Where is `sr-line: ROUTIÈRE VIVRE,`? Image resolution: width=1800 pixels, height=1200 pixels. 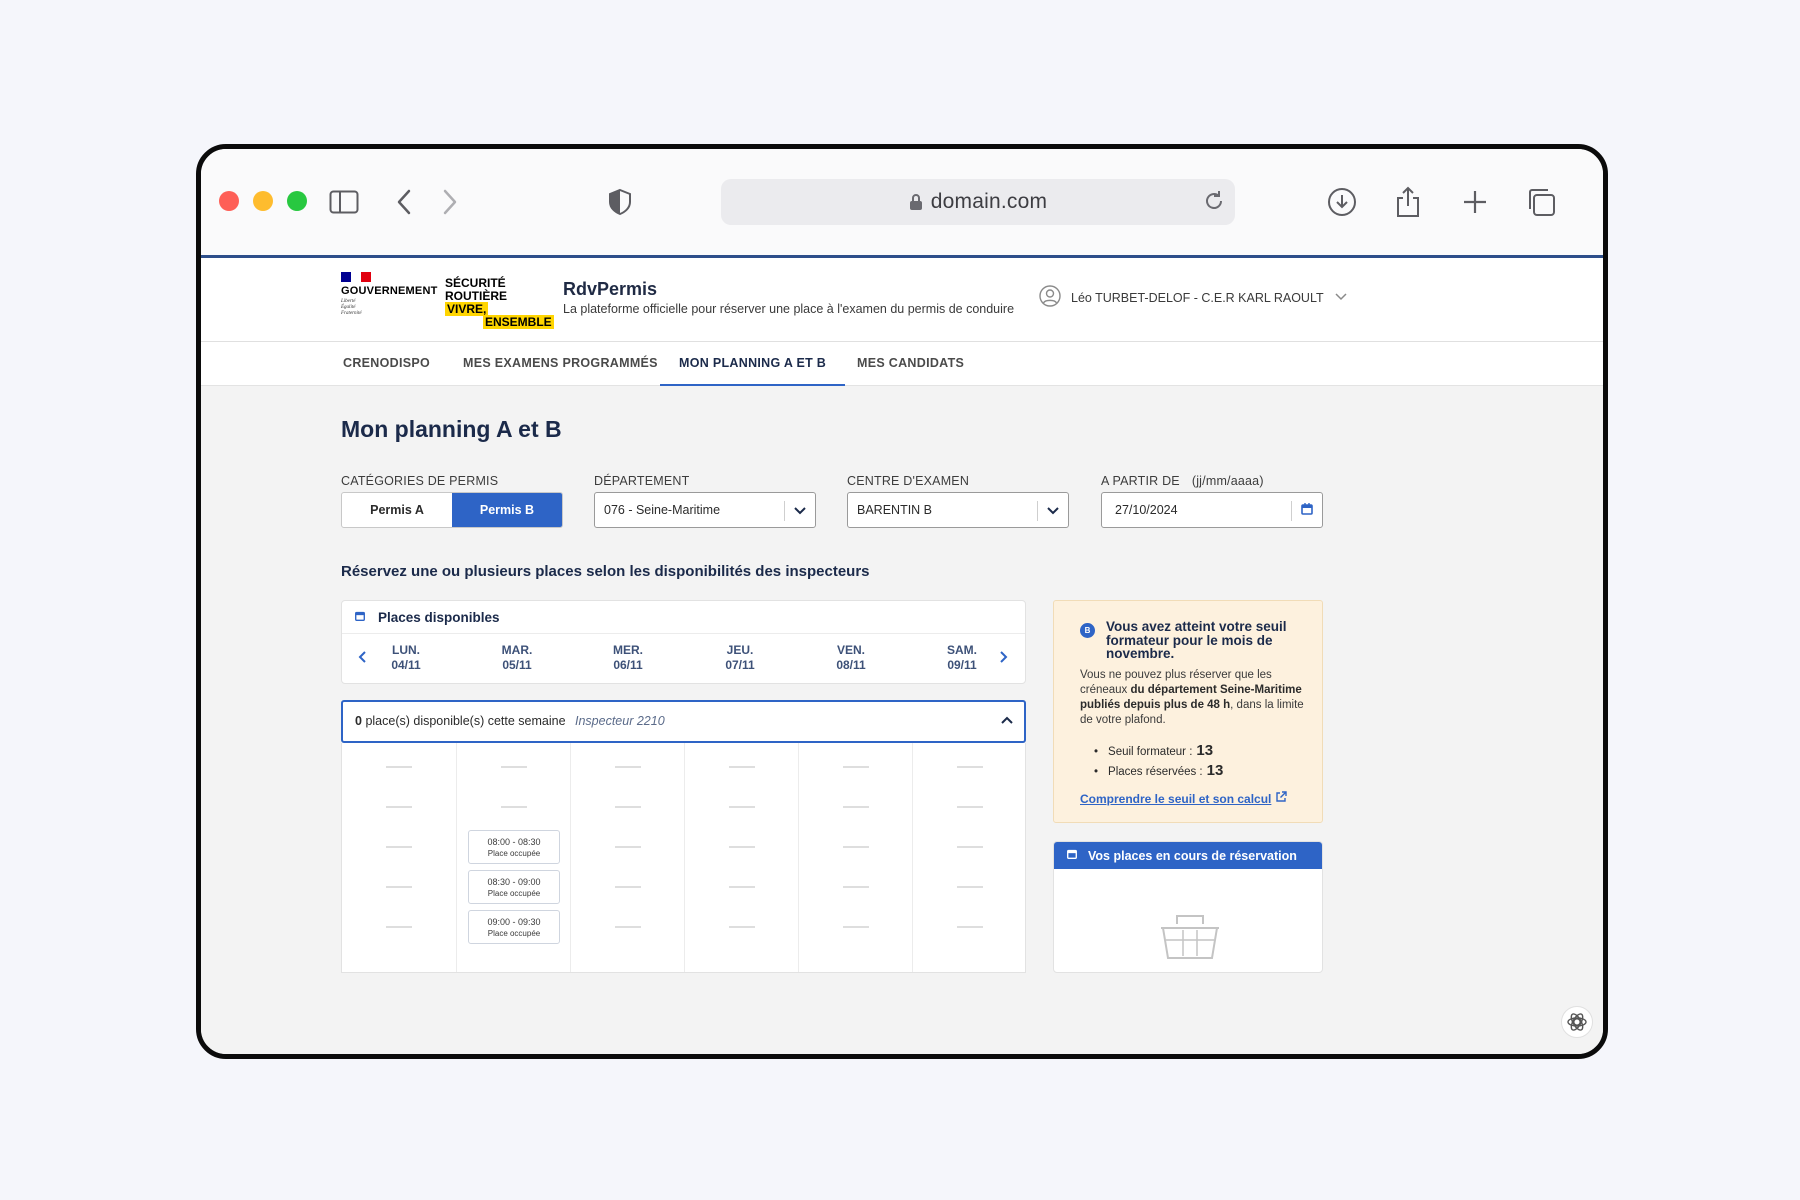 sr-line: ROUTIÈRE VIVRE, is located at coordinates (497, 303).